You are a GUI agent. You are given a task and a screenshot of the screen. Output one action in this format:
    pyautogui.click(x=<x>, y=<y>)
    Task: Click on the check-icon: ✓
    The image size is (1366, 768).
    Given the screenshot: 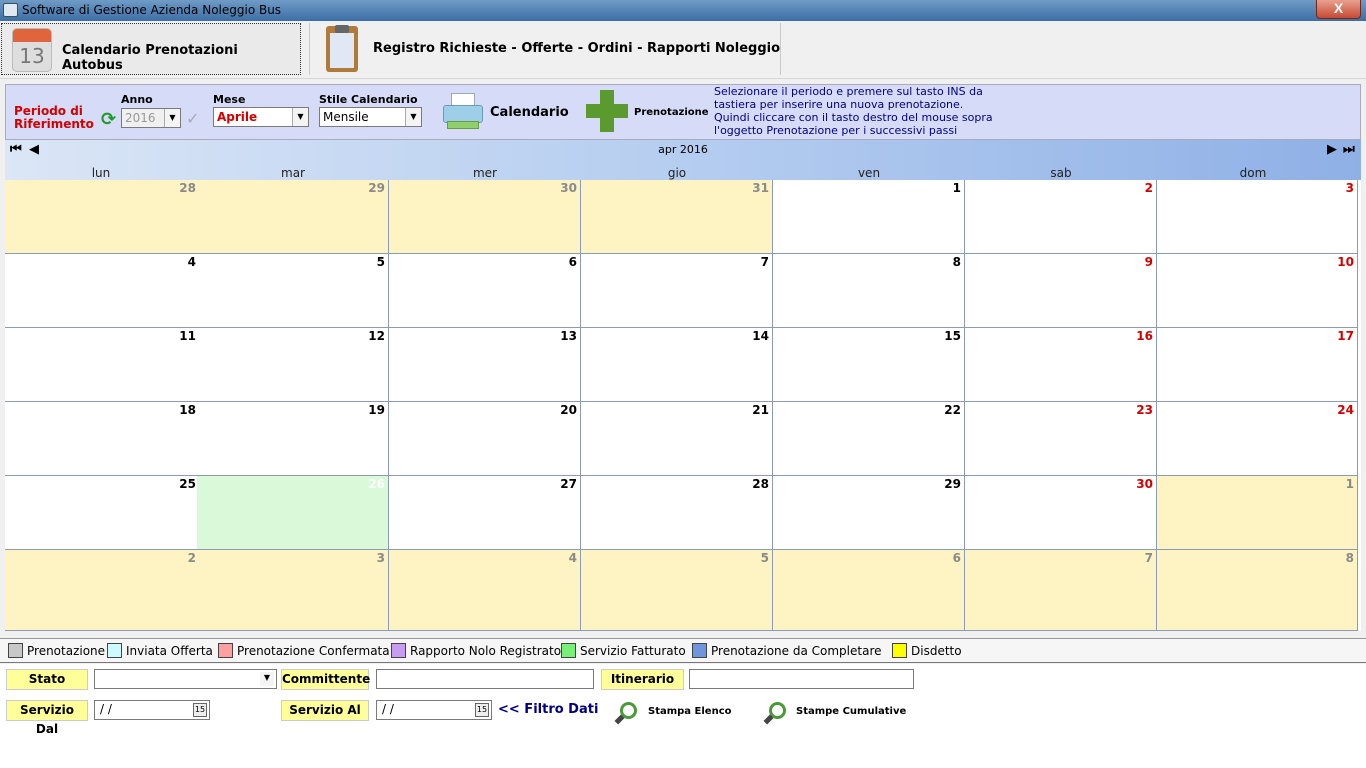 What is the action you would take?
    pyautogui.click(x=192, y=119)
    